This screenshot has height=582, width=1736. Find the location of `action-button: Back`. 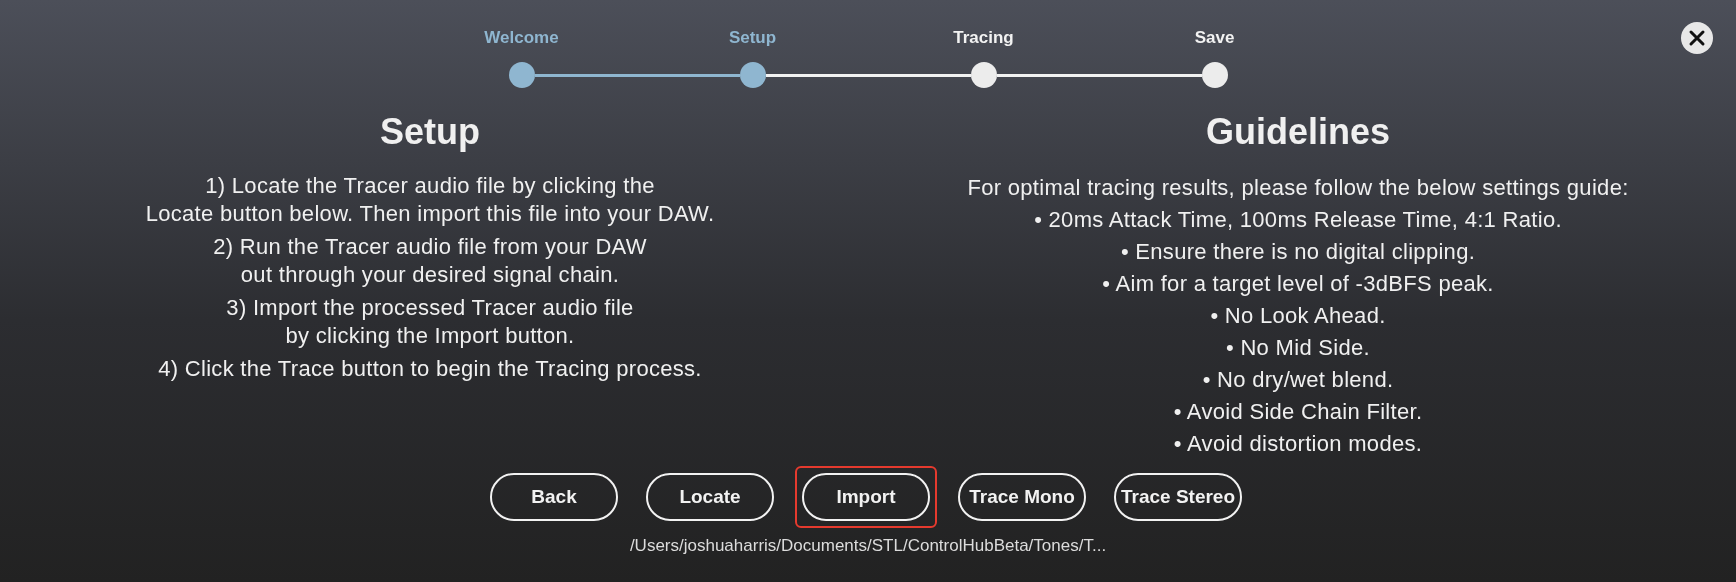

action-button: Back is located at coordinates (554, 497).